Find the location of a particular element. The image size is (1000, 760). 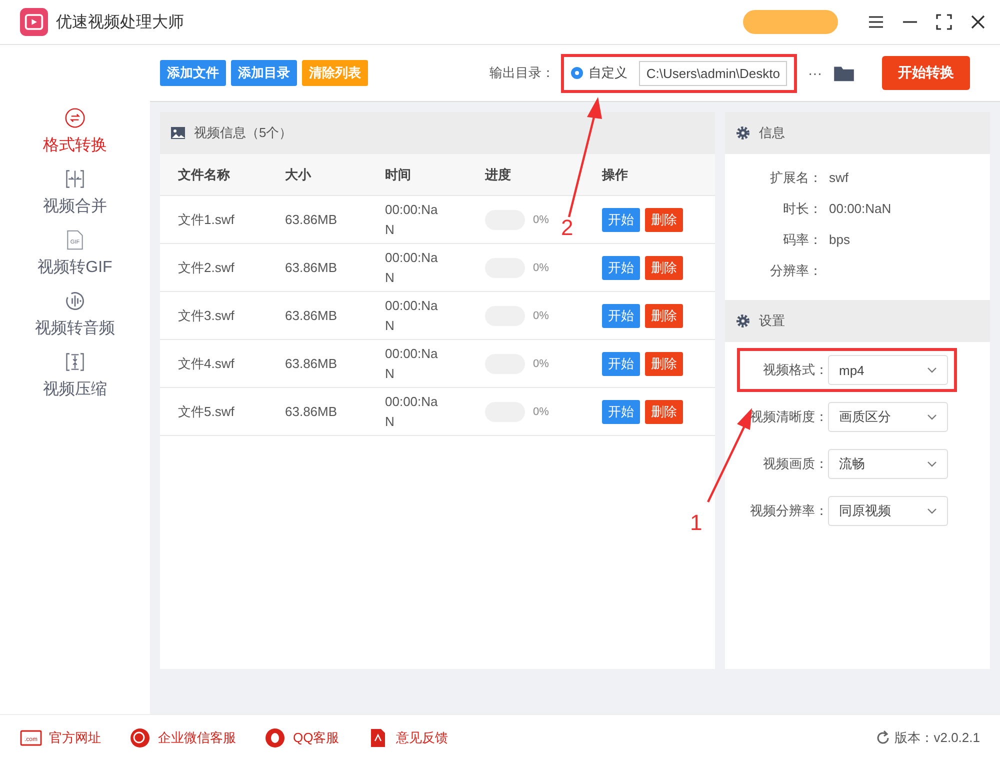

sidebar-item: 视频合并 is located at coordinates (75, 192).